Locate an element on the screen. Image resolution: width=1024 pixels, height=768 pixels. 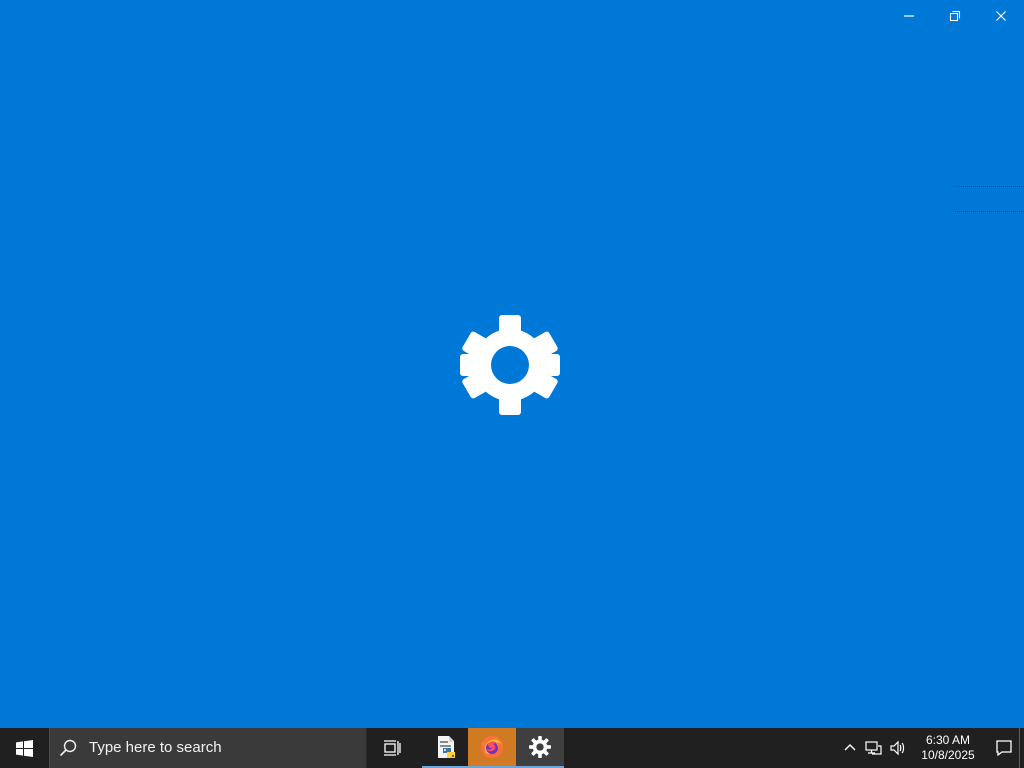
windows-logo-icon is located at coordinates (24, 748).